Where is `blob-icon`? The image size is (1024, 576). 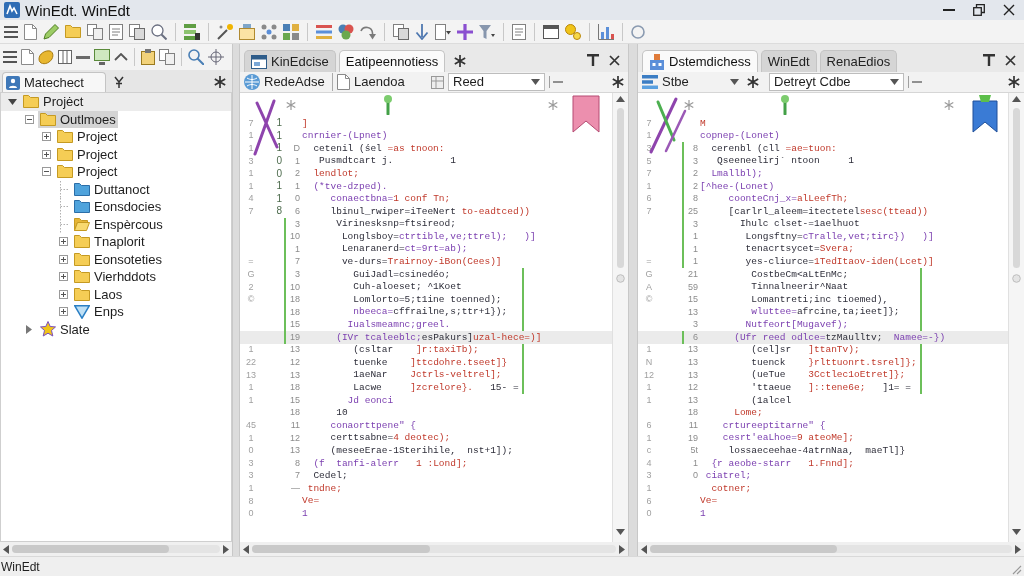
blob-icon is located at coordinates (46, 57).